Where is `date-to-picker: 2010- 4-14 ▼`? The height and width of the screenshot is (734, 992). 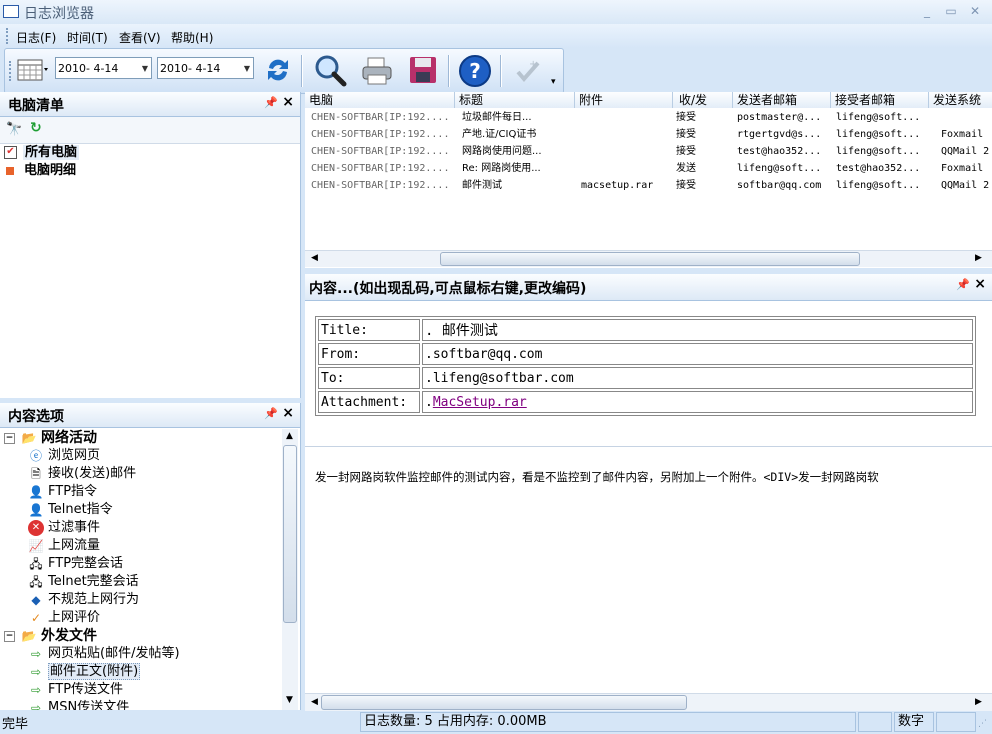 date-to-picker: 2010- 4-14 ▼ is located at coordinates (205, 68).